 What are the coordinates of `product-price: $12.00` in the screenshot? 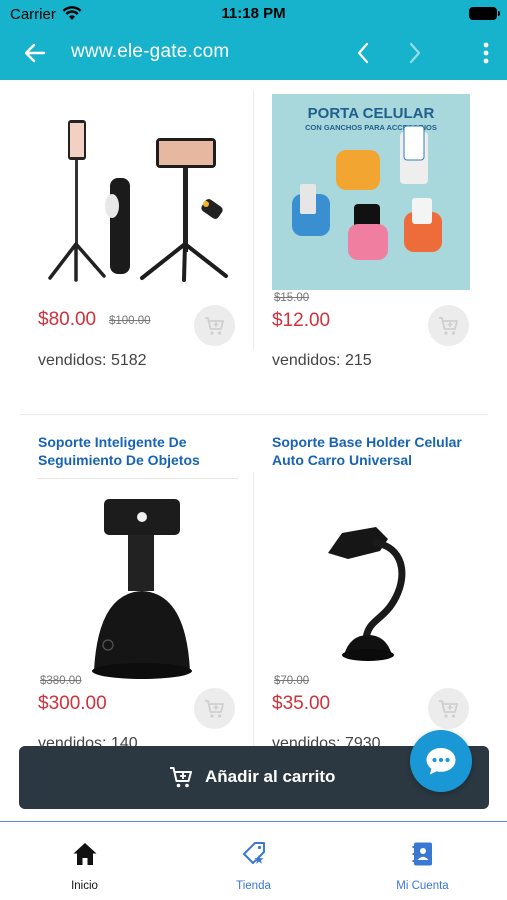 It's located at (301, 320).